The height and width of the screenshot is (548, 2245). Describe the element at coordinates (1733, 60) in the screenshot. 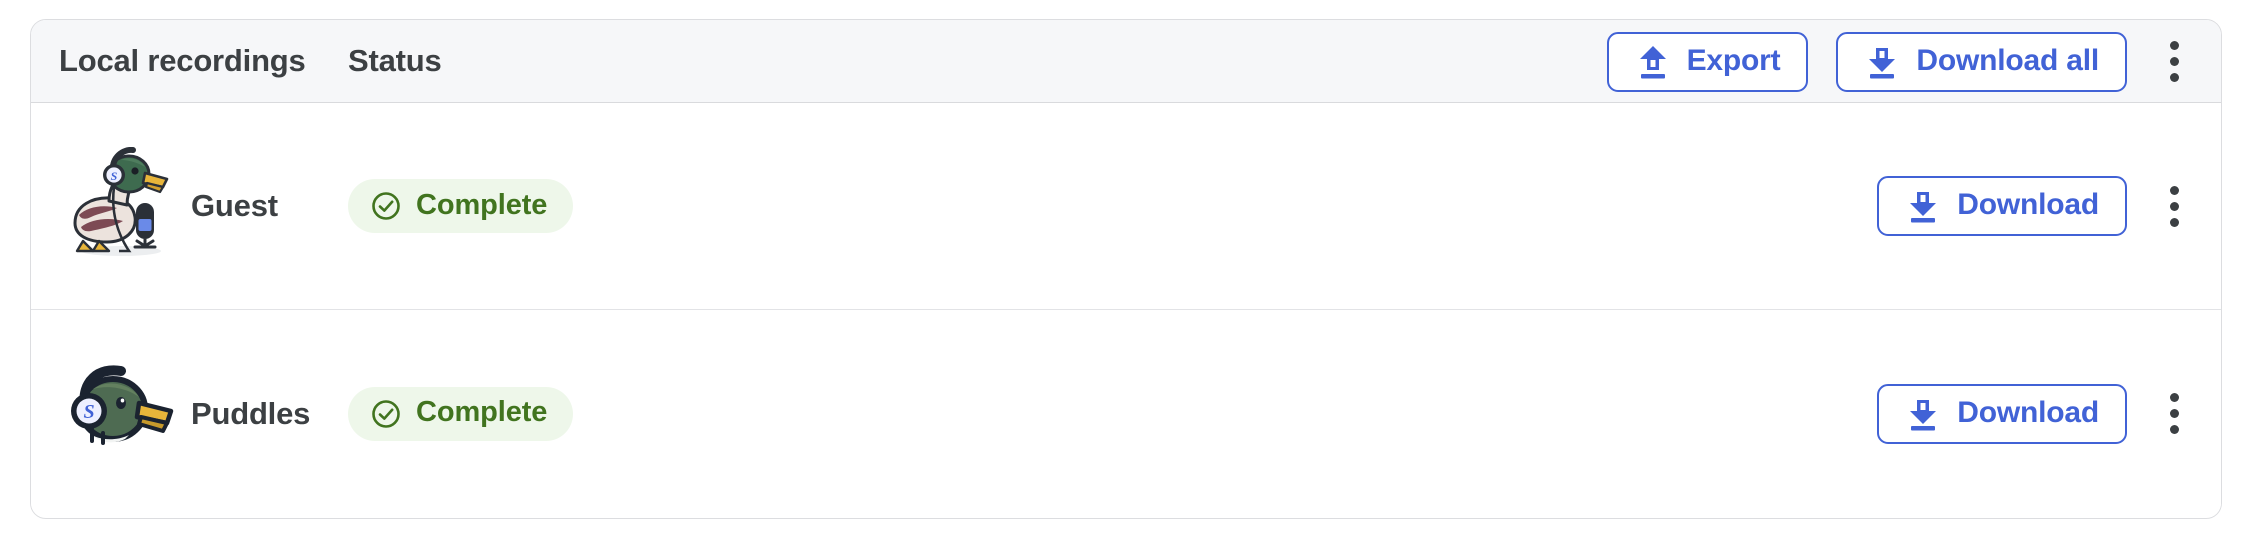

I see `export-button-label: Export` at that location.